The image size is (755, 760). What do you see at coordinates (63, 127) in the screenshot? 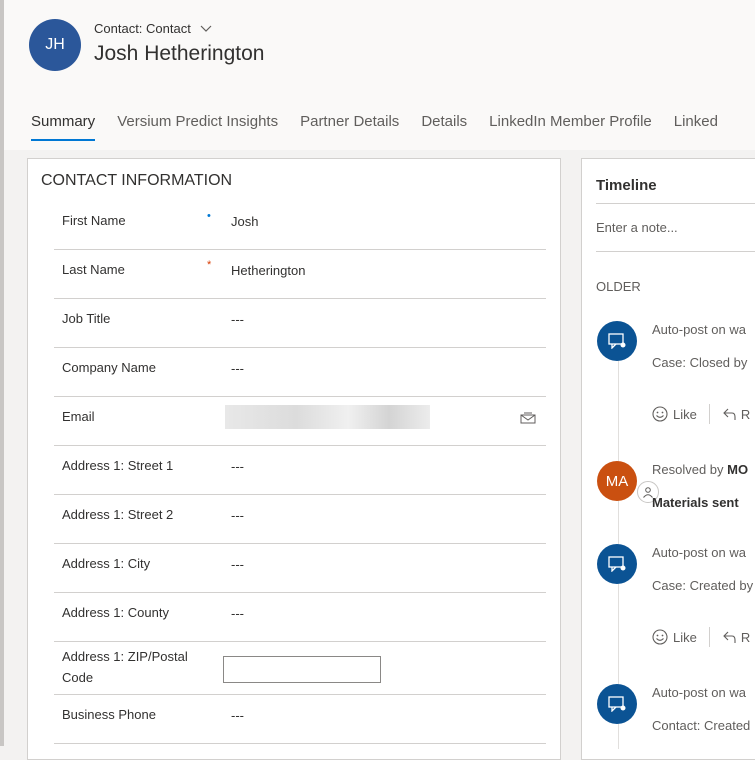
I see `tab-summary: Summary` at bounding box center [63, 127].